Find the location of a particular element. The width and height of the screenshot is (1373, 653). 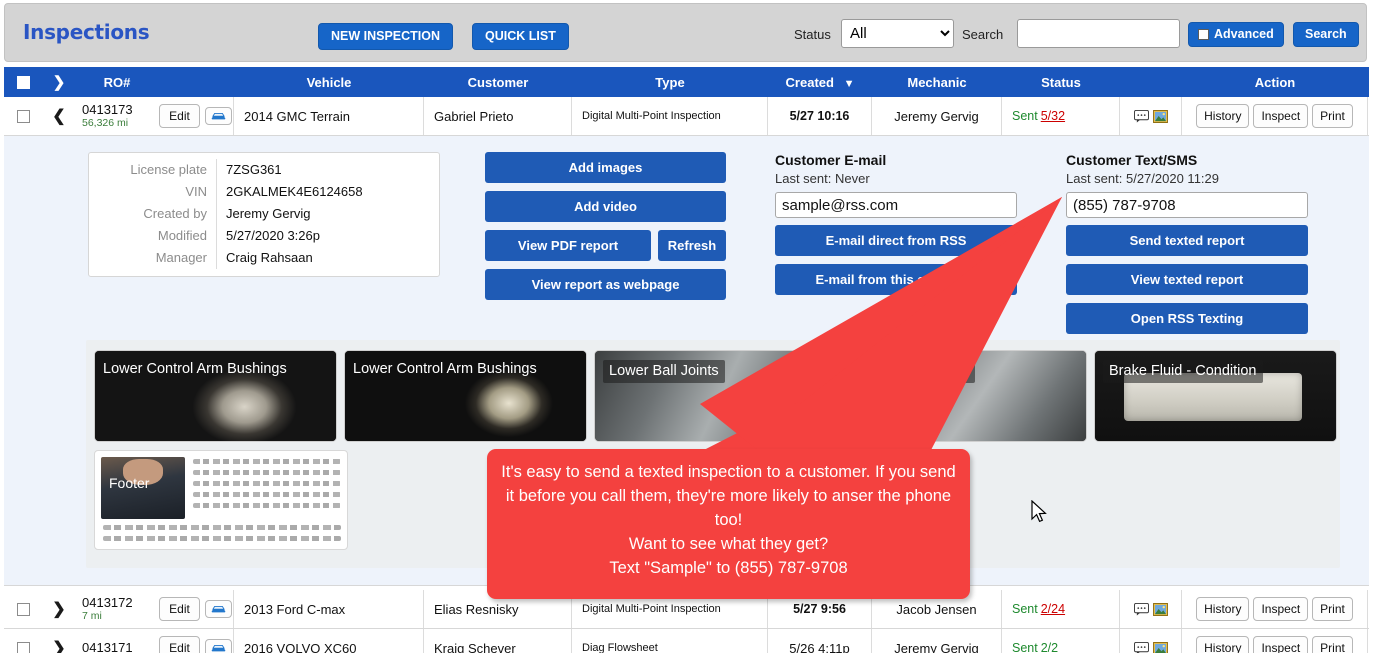

open-rss-texting-button: Open RSS Texting is located at coordinates (1187, 318).